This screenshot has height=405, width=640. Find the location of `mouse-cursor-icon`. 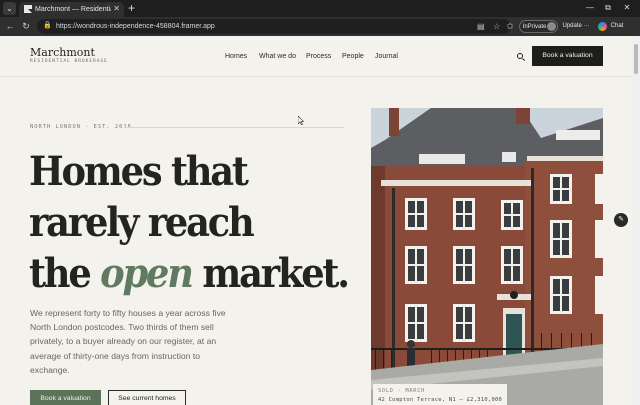

mouse-cursor-icon is located at coordinates (301, 120).